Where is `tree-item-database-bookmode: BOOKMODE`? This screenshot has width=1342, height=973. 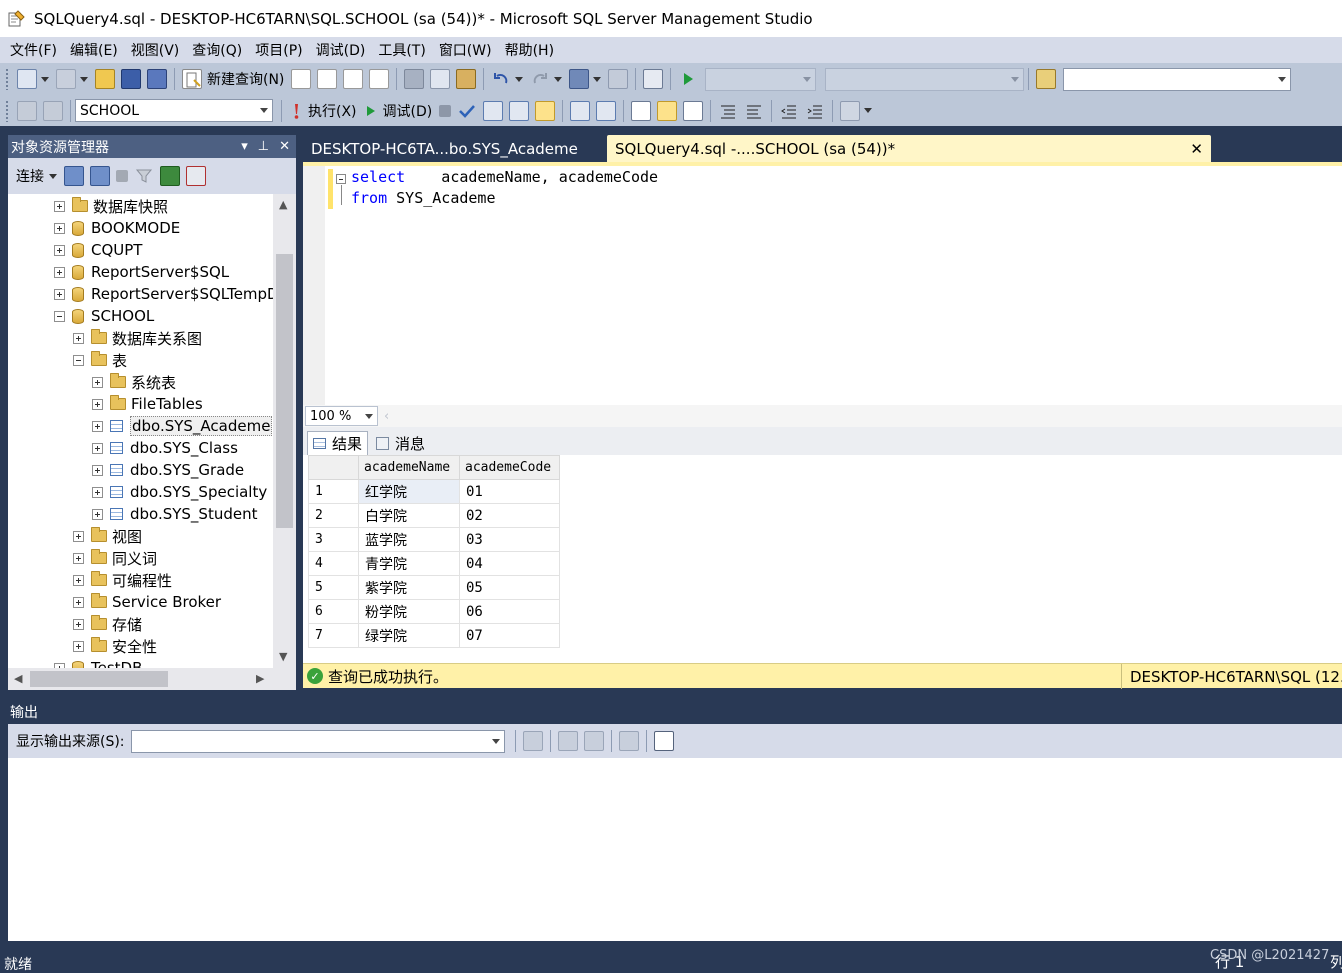
tree-item-database-bookmode: BOOKMODE is located at coordinates (117, 228).